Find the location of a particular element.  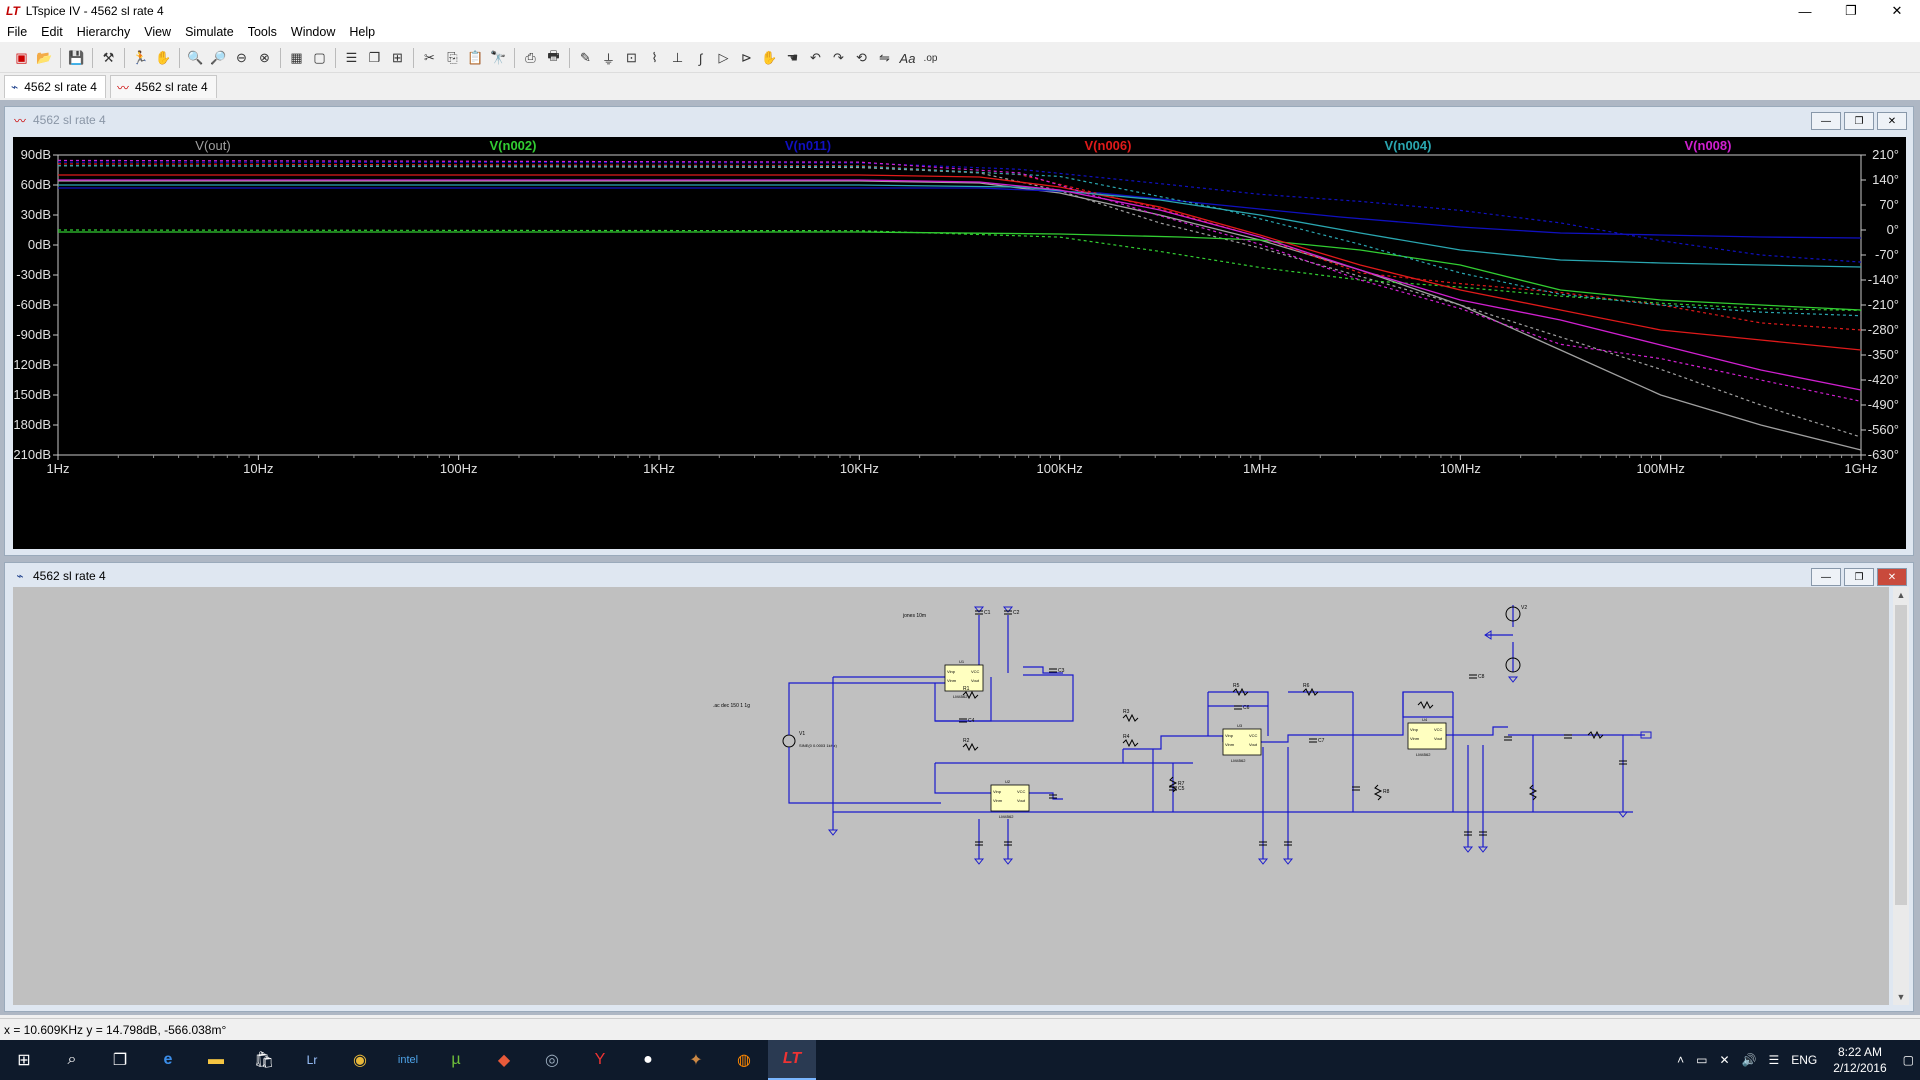

ltspice-taskbar-icon: LT is located at coordinates (792, 1060).